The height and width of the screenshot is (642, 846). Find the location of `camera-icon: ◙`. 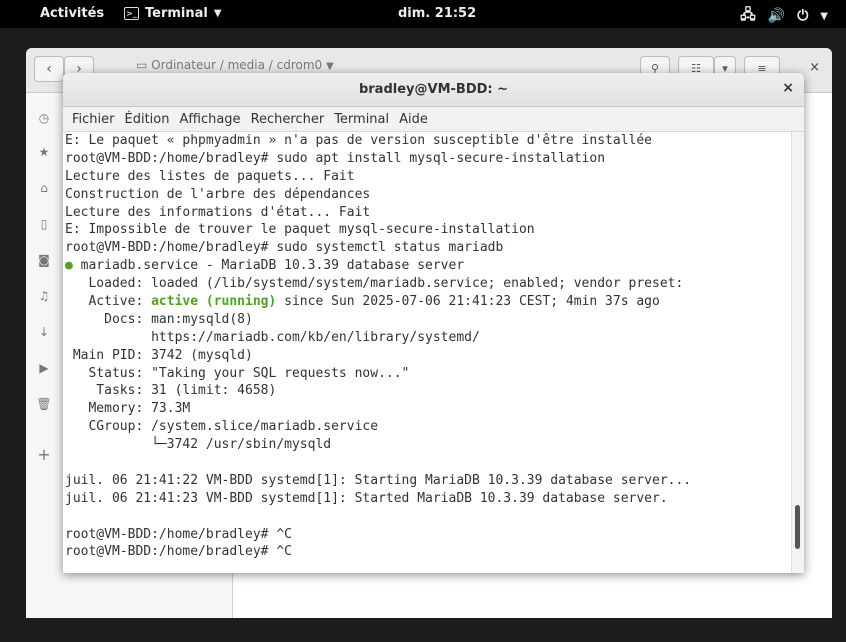

camera-icon: ◙ is located at coordinates (44, 260).